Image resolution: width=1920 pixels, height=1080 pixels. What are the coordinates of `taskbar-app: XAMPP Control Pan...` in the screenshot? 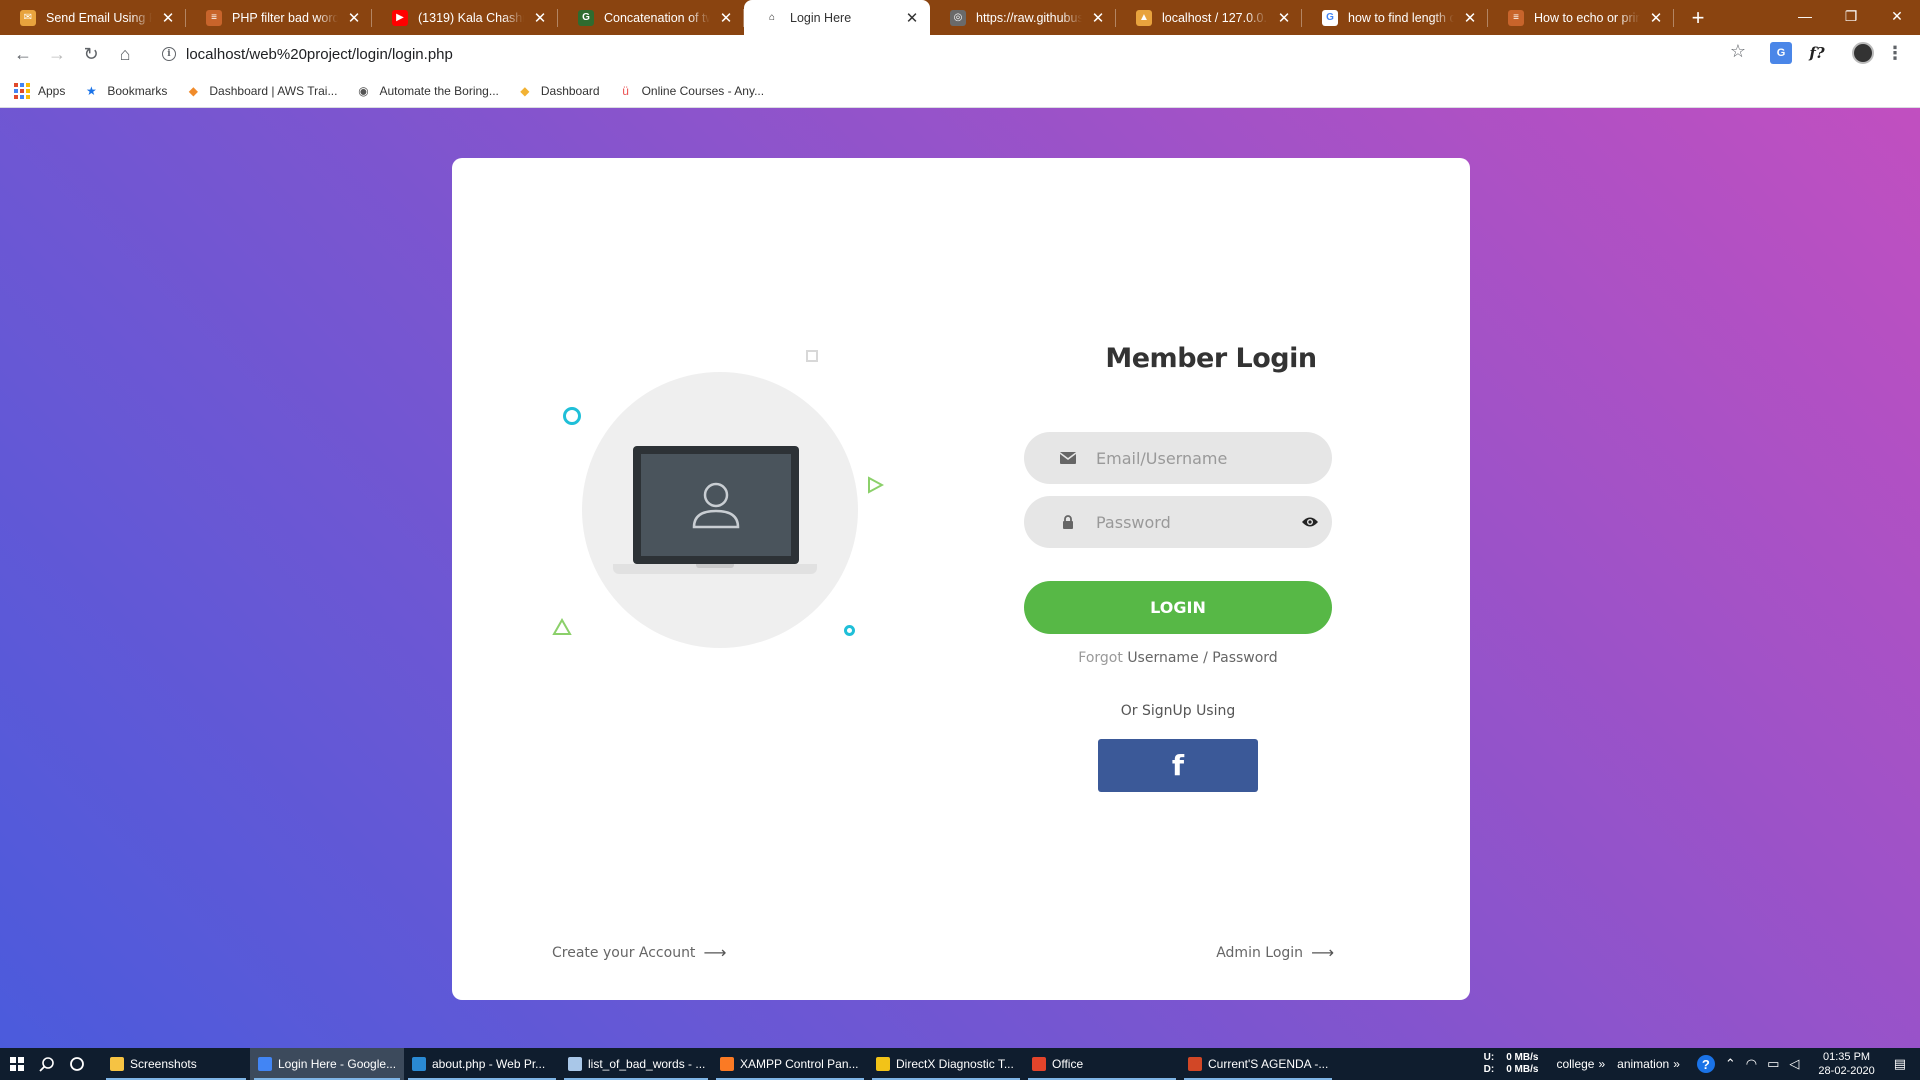 It's located at (790, 1064).